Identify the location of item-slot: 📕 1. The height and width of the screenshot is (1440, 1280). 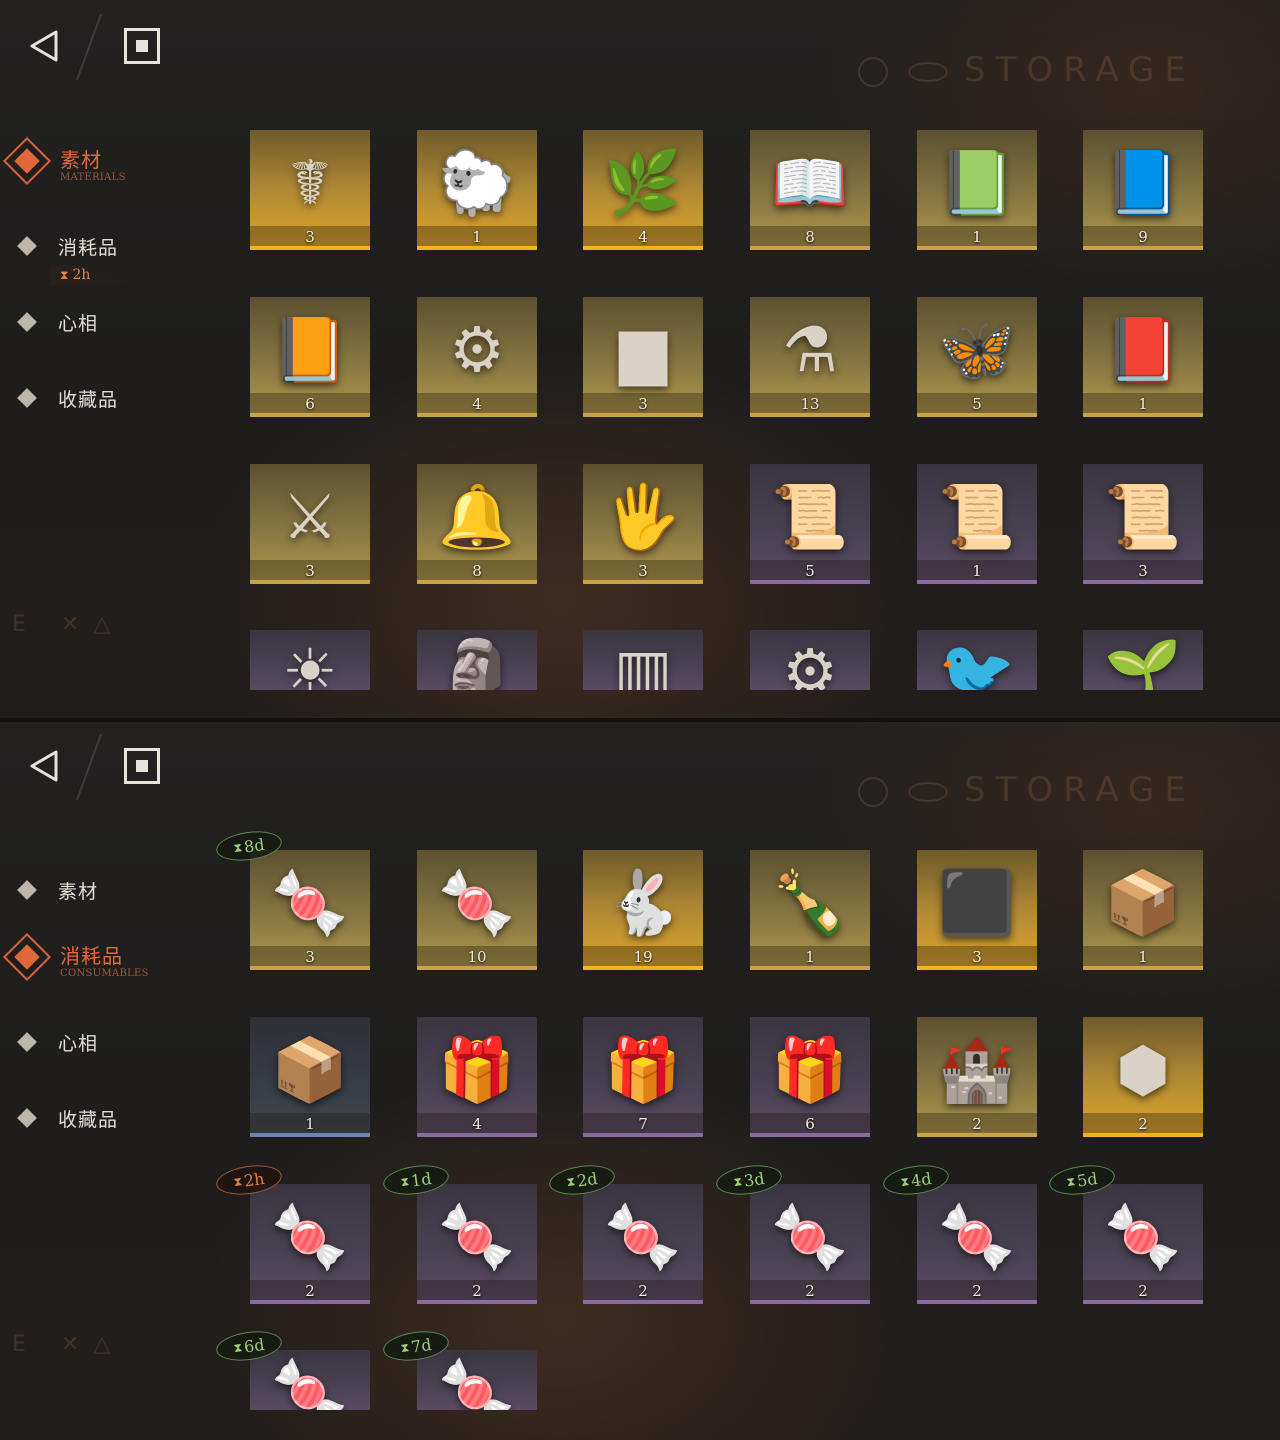
(1143, 357).